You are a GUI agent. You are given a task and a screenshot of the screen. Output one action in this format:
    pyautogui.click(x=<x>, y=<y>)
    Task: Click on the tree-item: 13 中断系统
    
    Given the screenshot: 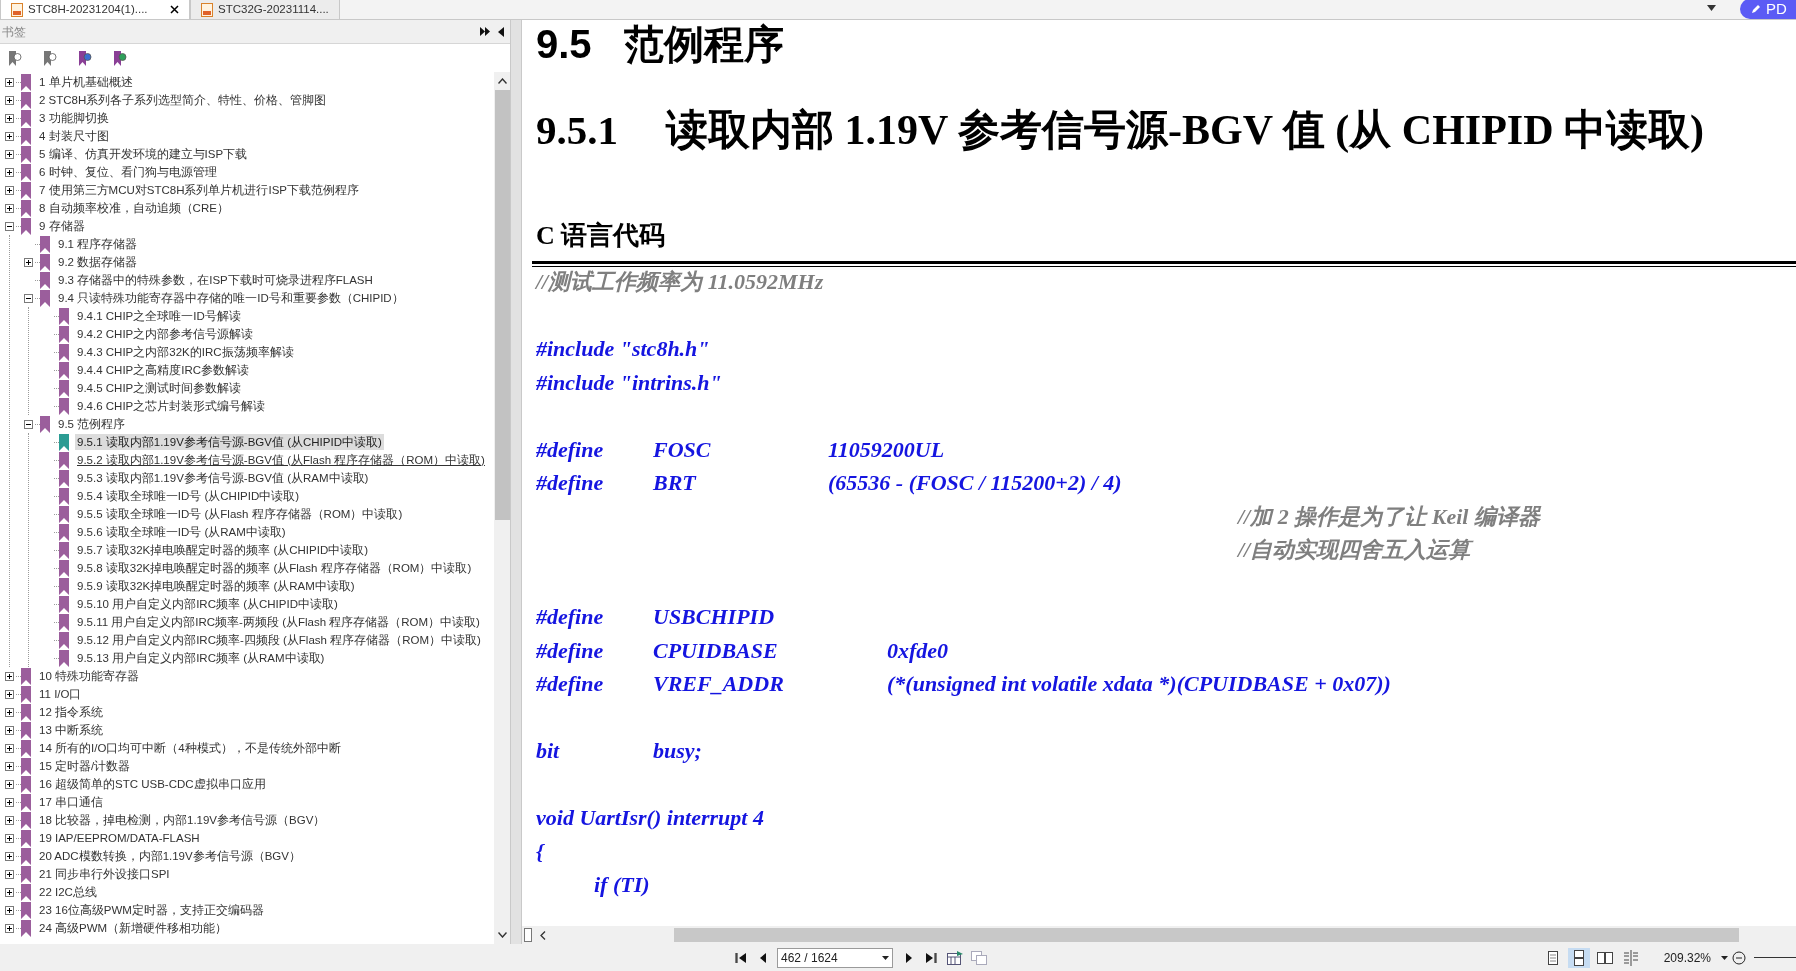 What is the action you would take?
    pyautogui.click(x=55, y=730)
    